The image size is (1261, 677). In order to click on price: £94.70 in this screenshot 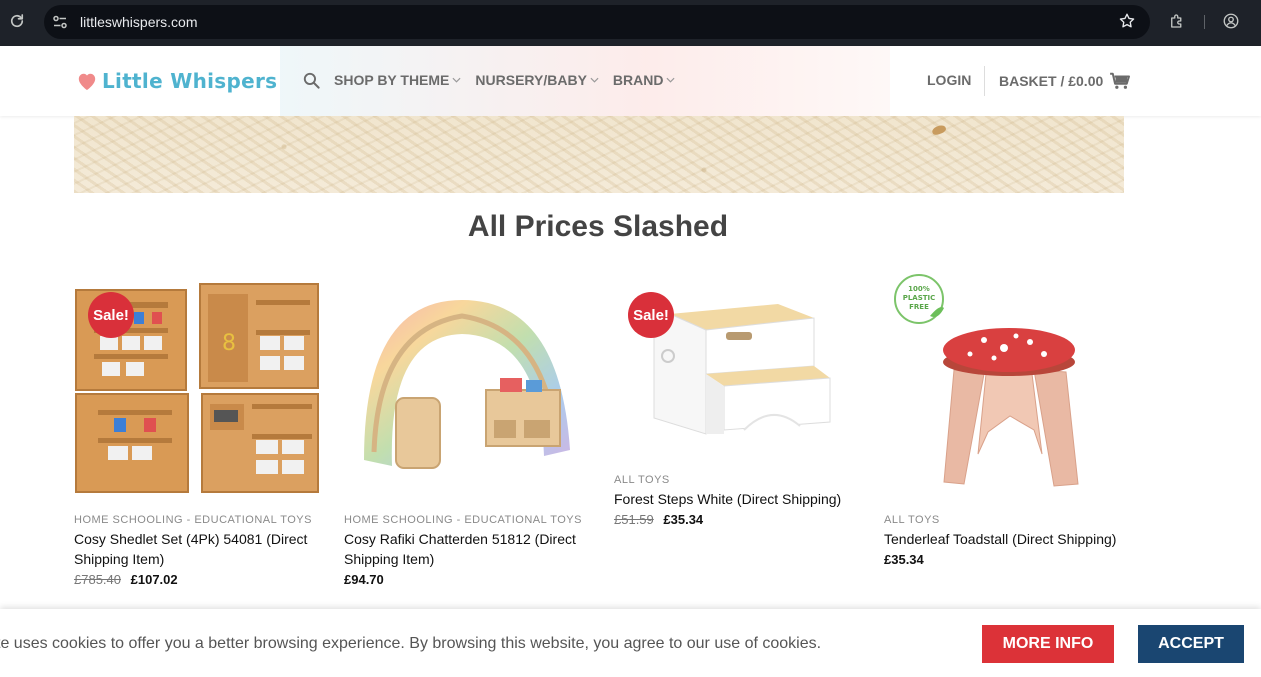, I will do `click(364, 579)`.